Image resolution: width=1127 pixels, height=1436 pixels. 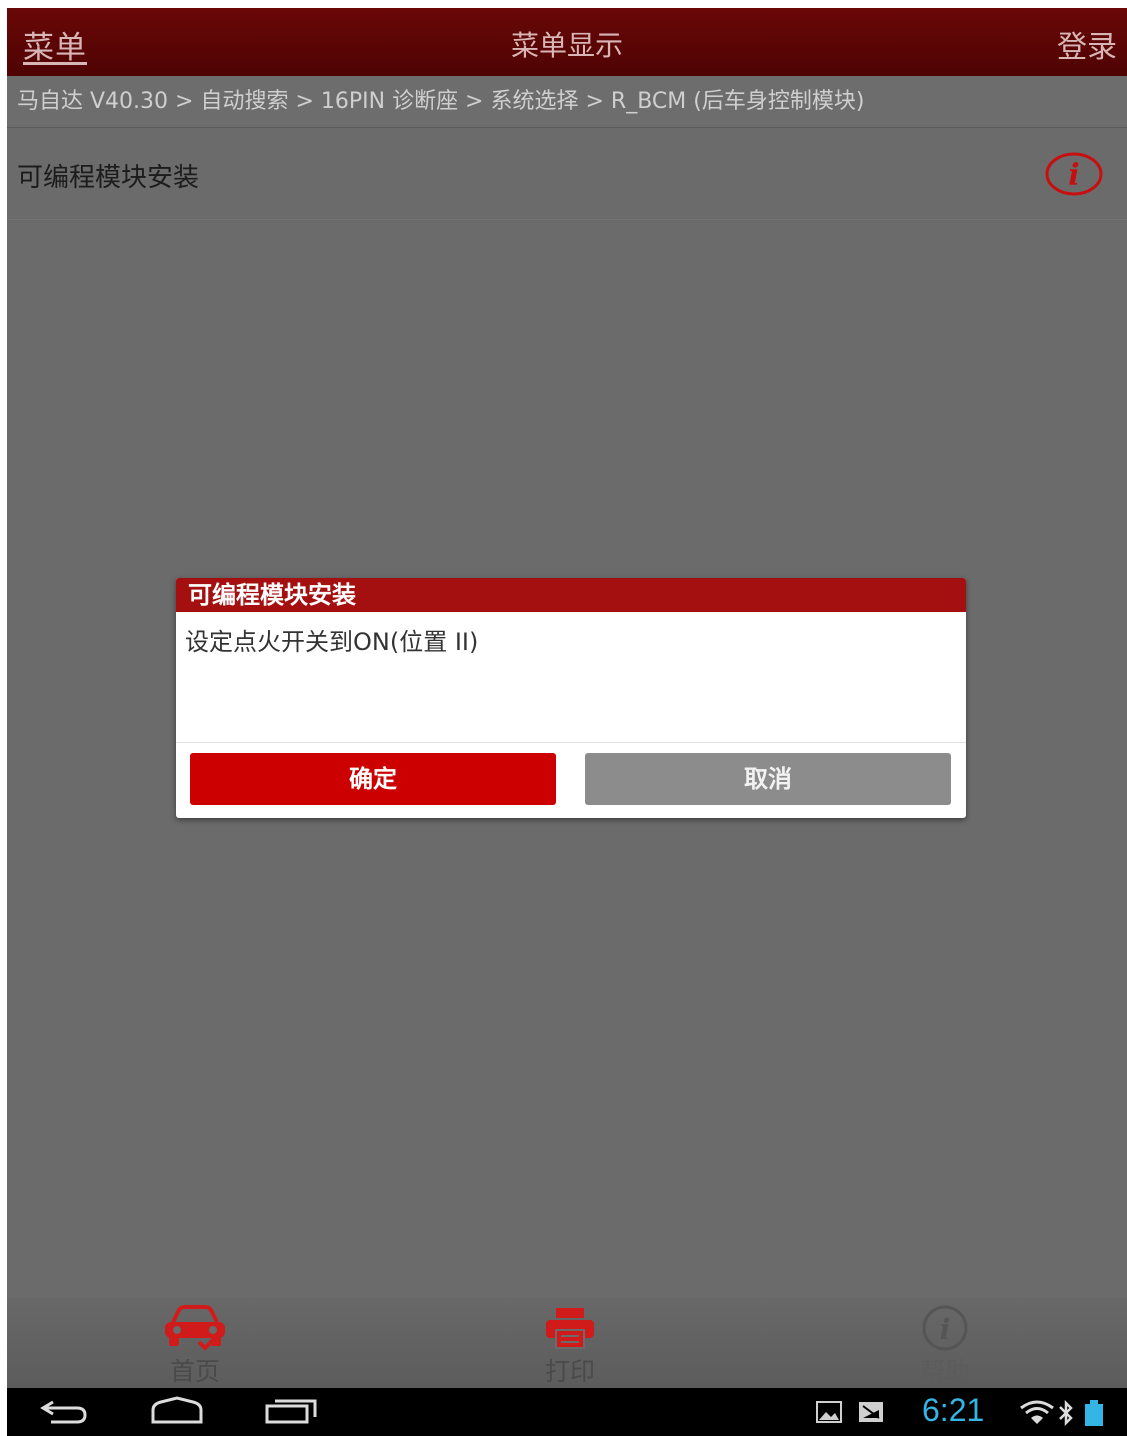 What do you see at coordinates (871, 1412) in the screenshot?
I see `no-signal-notification-icon` at bounding box center [871, 1412].